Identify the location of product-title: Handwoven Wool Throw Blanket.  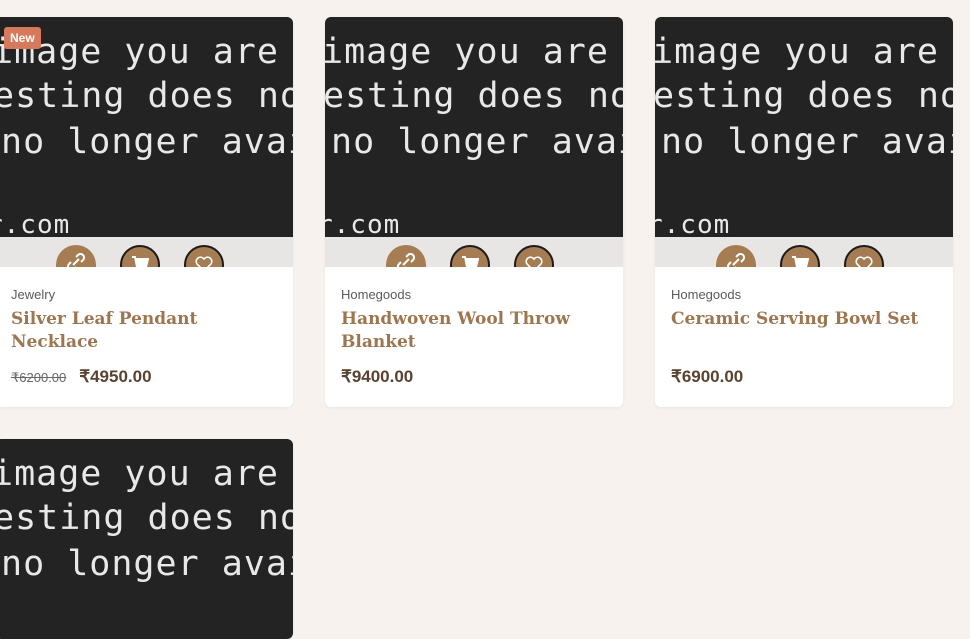
(474, 331).